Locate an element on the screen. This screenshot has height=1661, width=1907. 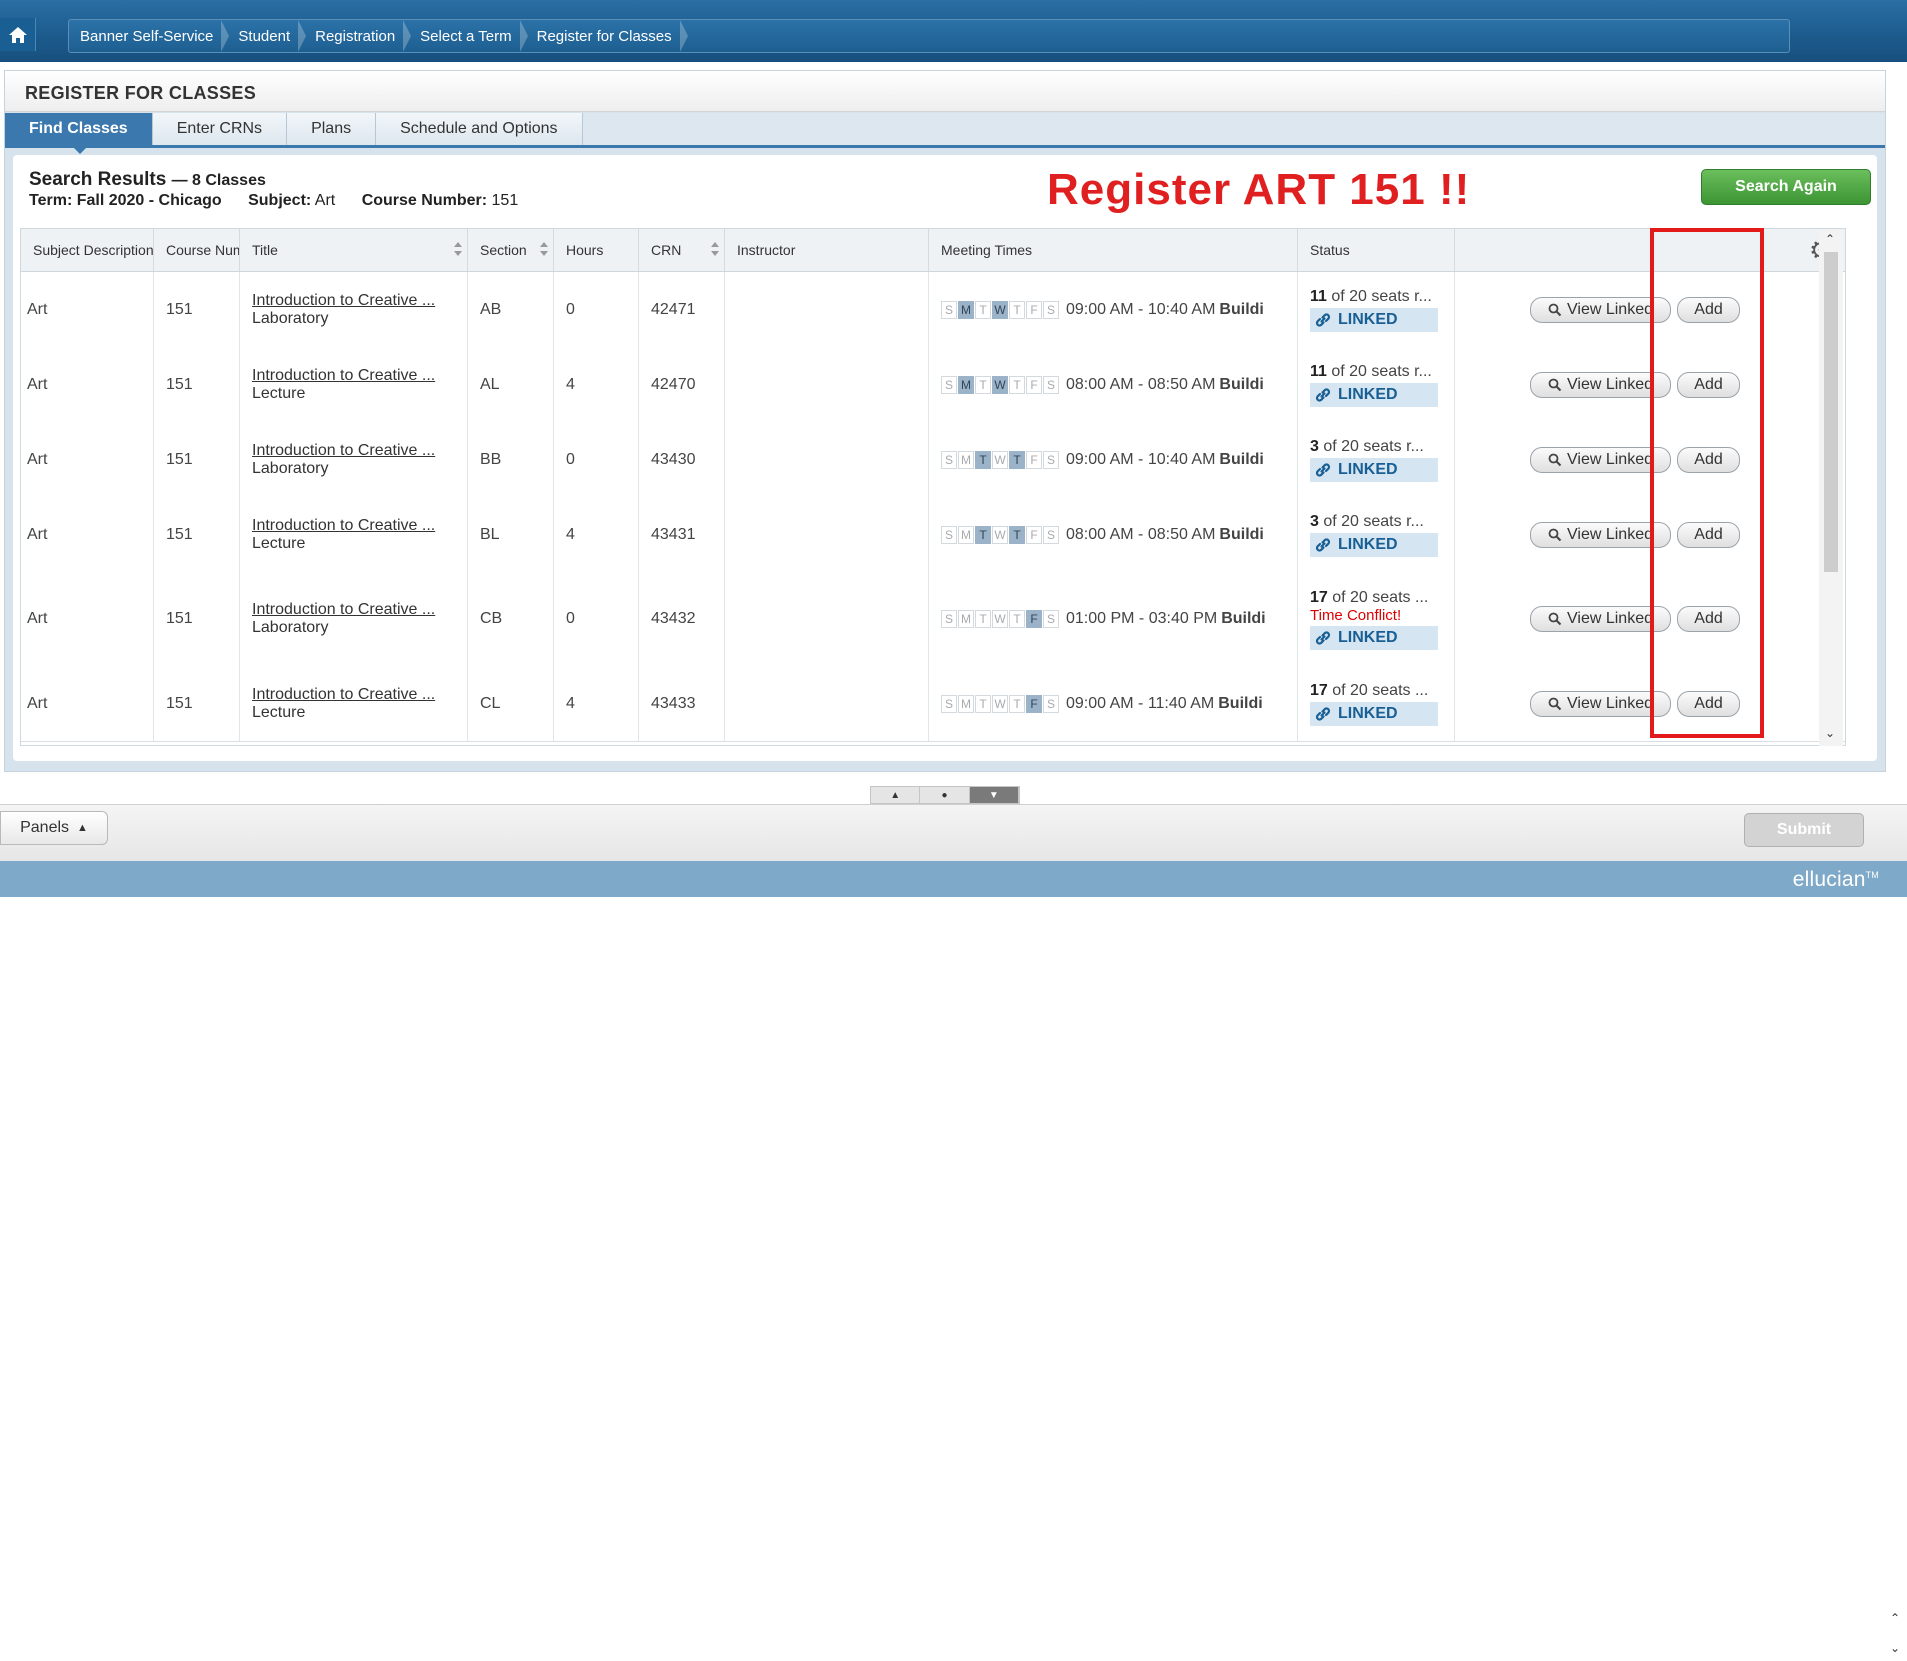
panels-button: Panels ▲ is located at coordinates (54, 828).